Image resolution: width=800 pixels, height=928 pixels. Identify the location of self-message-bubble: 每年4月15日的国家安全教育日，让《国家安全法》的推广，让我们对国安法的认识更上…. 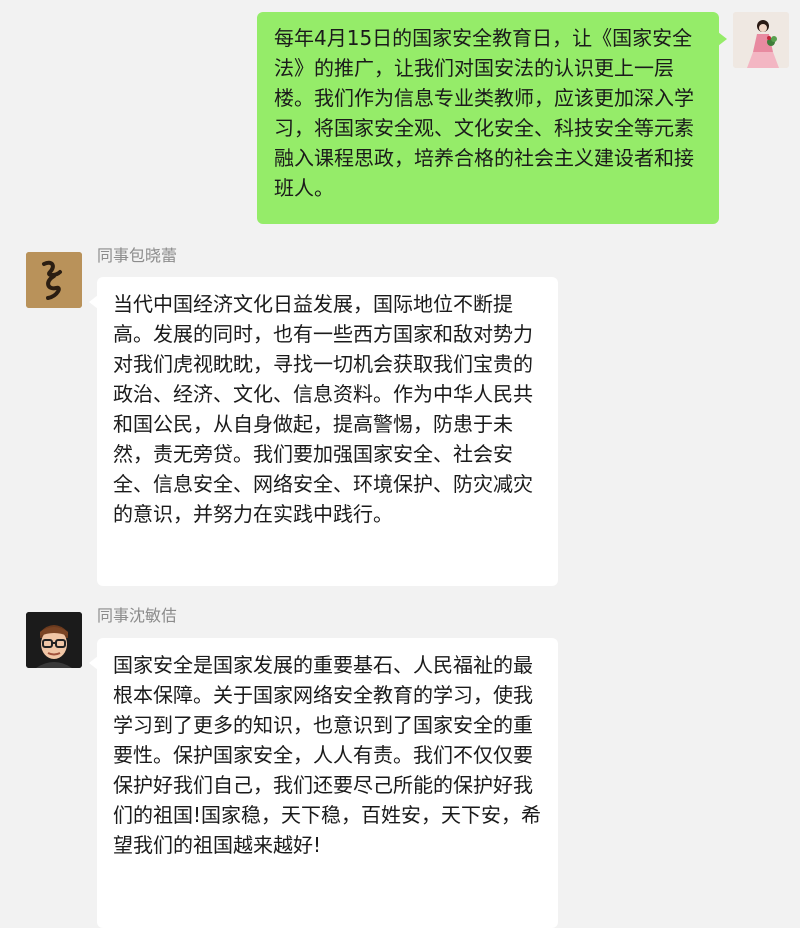
(492, 118).